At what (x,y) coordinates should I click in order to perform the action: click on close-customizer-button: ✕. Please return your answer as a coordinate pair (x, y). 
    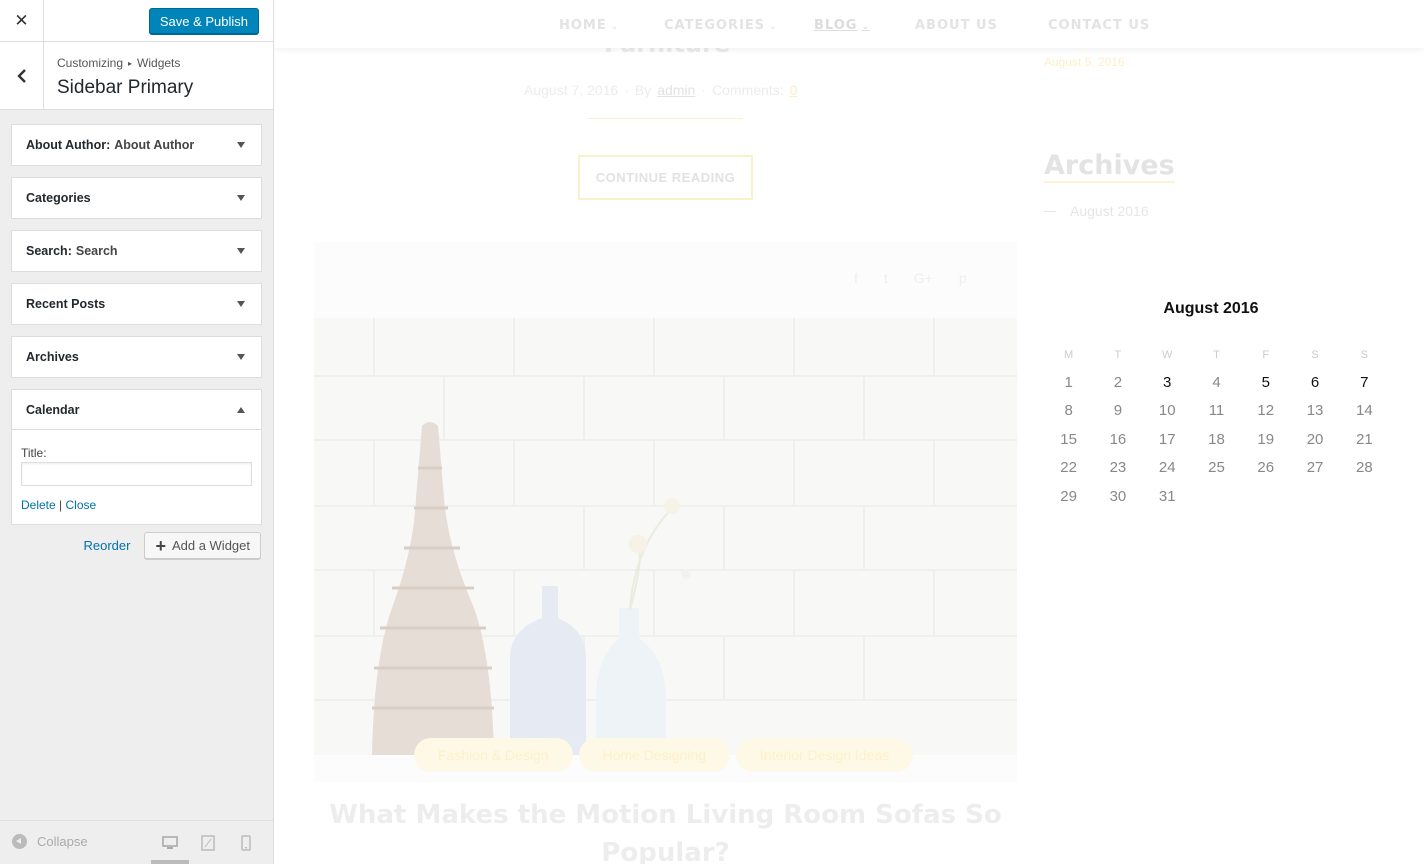
    Looking at the image, I should click on (22, 21).